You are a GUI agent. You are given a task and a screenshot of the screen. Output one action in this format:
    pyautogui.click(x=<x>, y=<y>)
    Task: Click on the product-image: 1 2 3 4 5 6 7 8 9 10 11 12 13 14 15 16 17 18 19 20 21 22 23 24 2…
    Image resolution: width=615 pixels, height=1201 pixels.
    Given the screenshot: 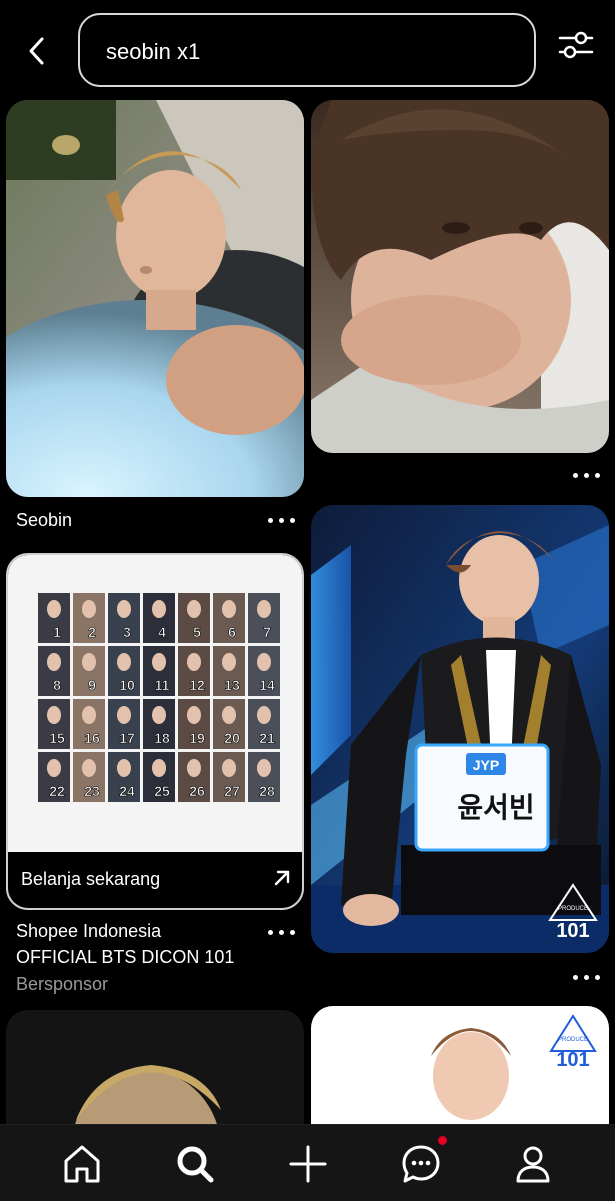 What is the action you would take?
    pyautogui.click(x=155, y=703)
    